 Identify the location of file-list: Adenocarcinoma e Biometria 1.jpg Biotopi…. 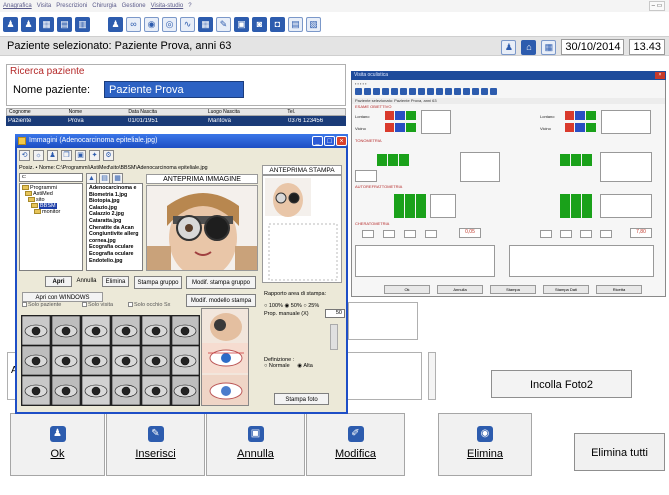
(114, 227).